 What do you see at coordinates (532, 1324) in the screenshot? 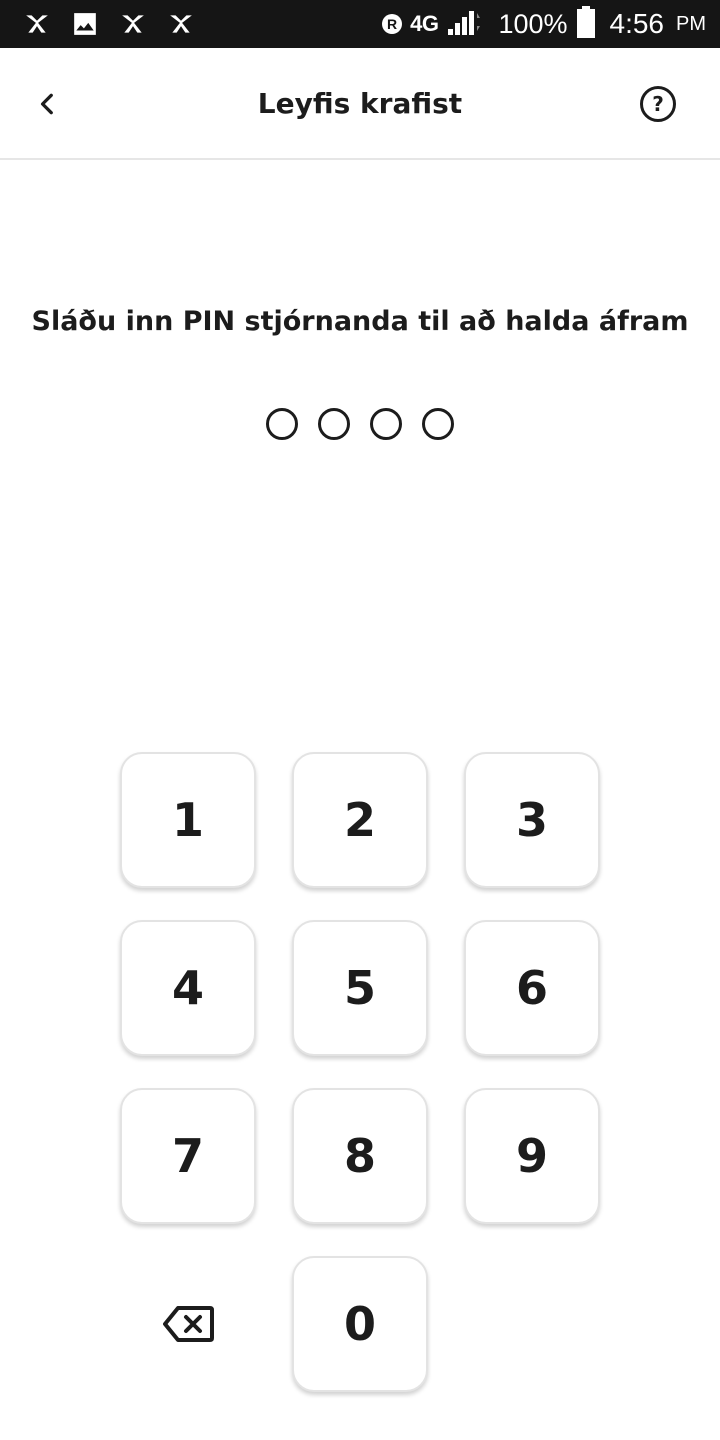
I see `keypad-spacer` at bounding box center [532, 1324].